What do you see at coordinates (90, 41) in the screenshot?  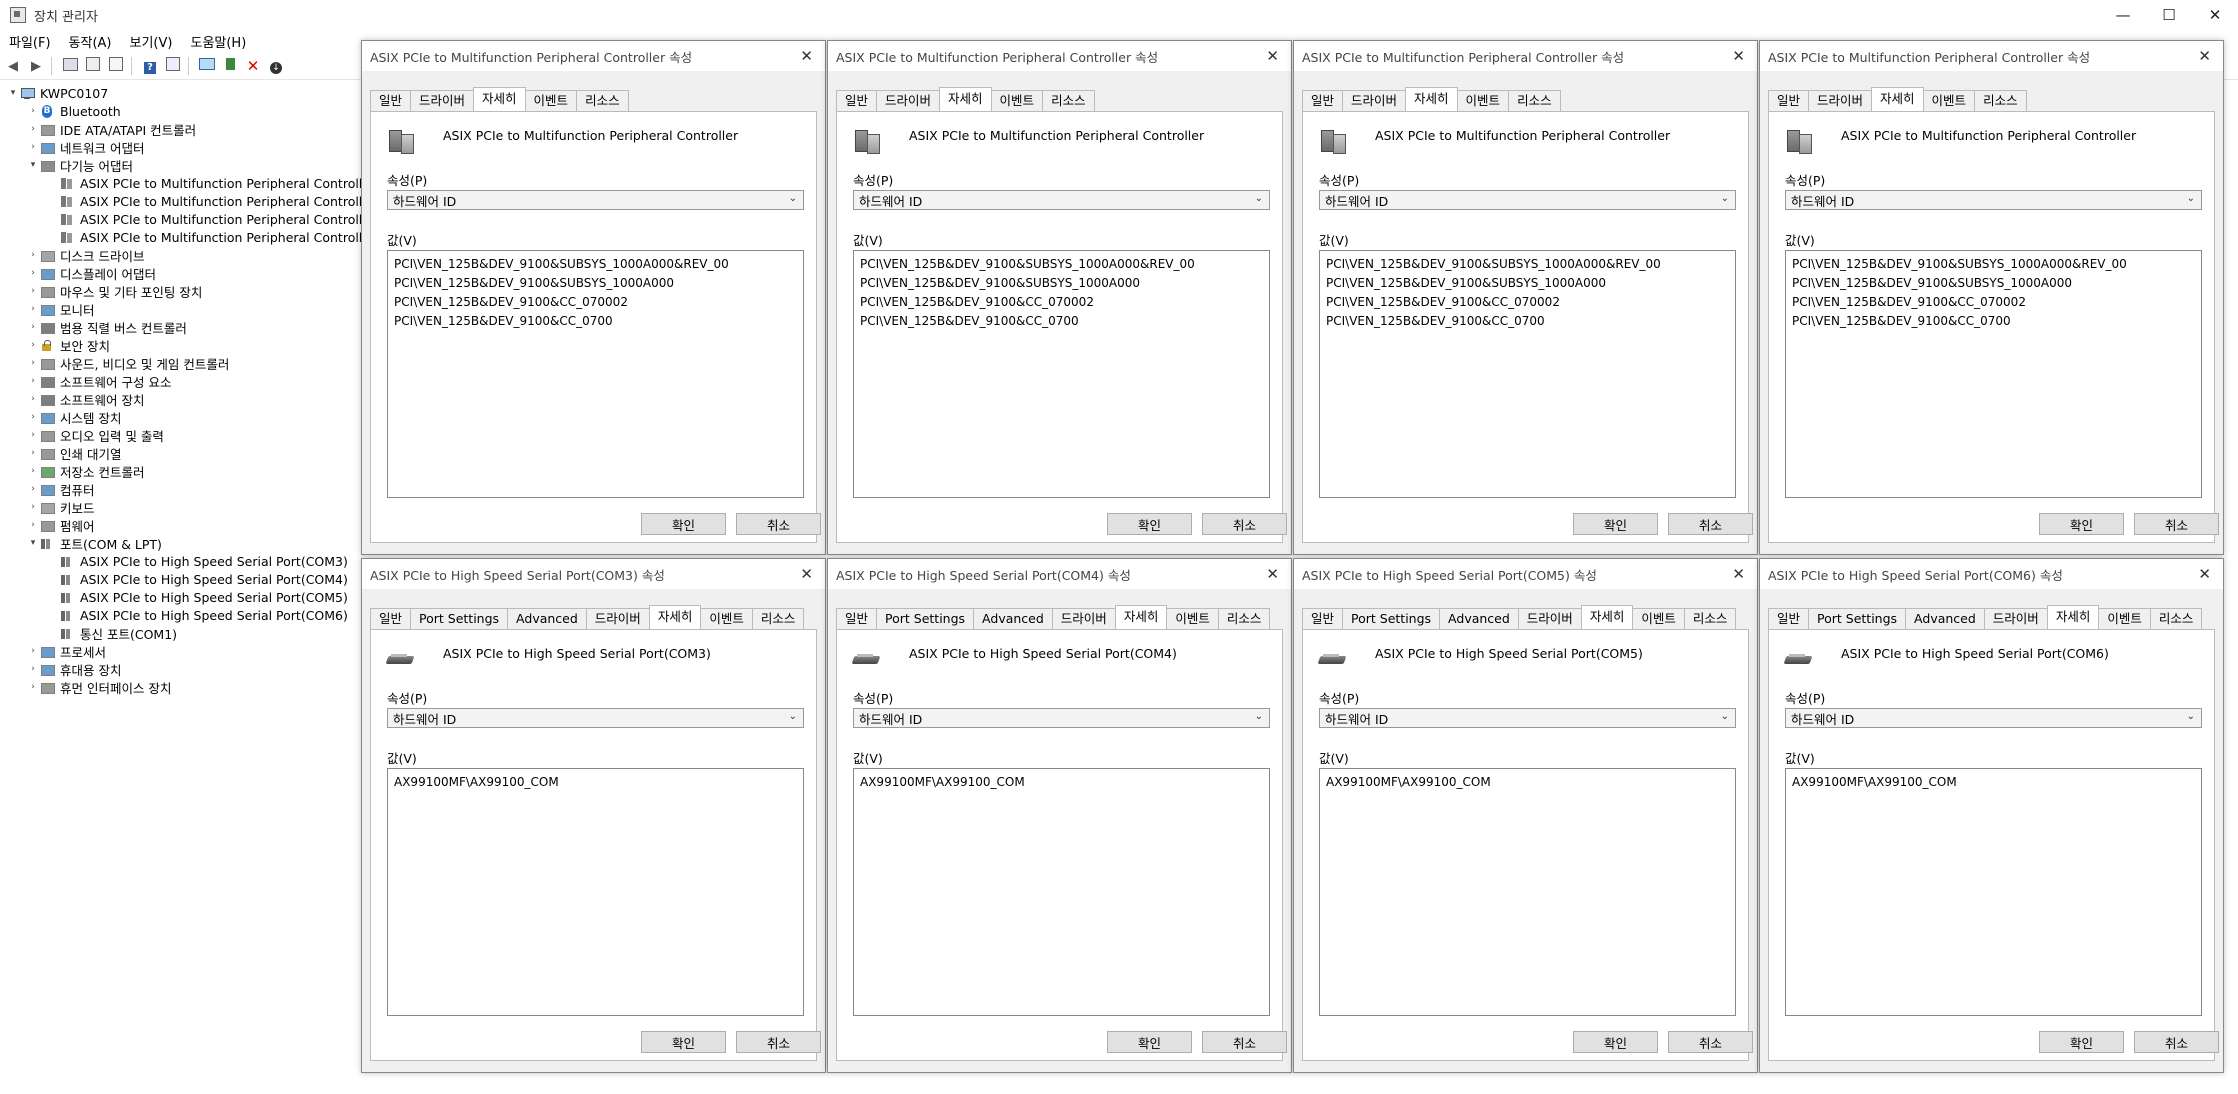 I see `menu-item-1: 동작(A)` at bounding box center [90, 41].